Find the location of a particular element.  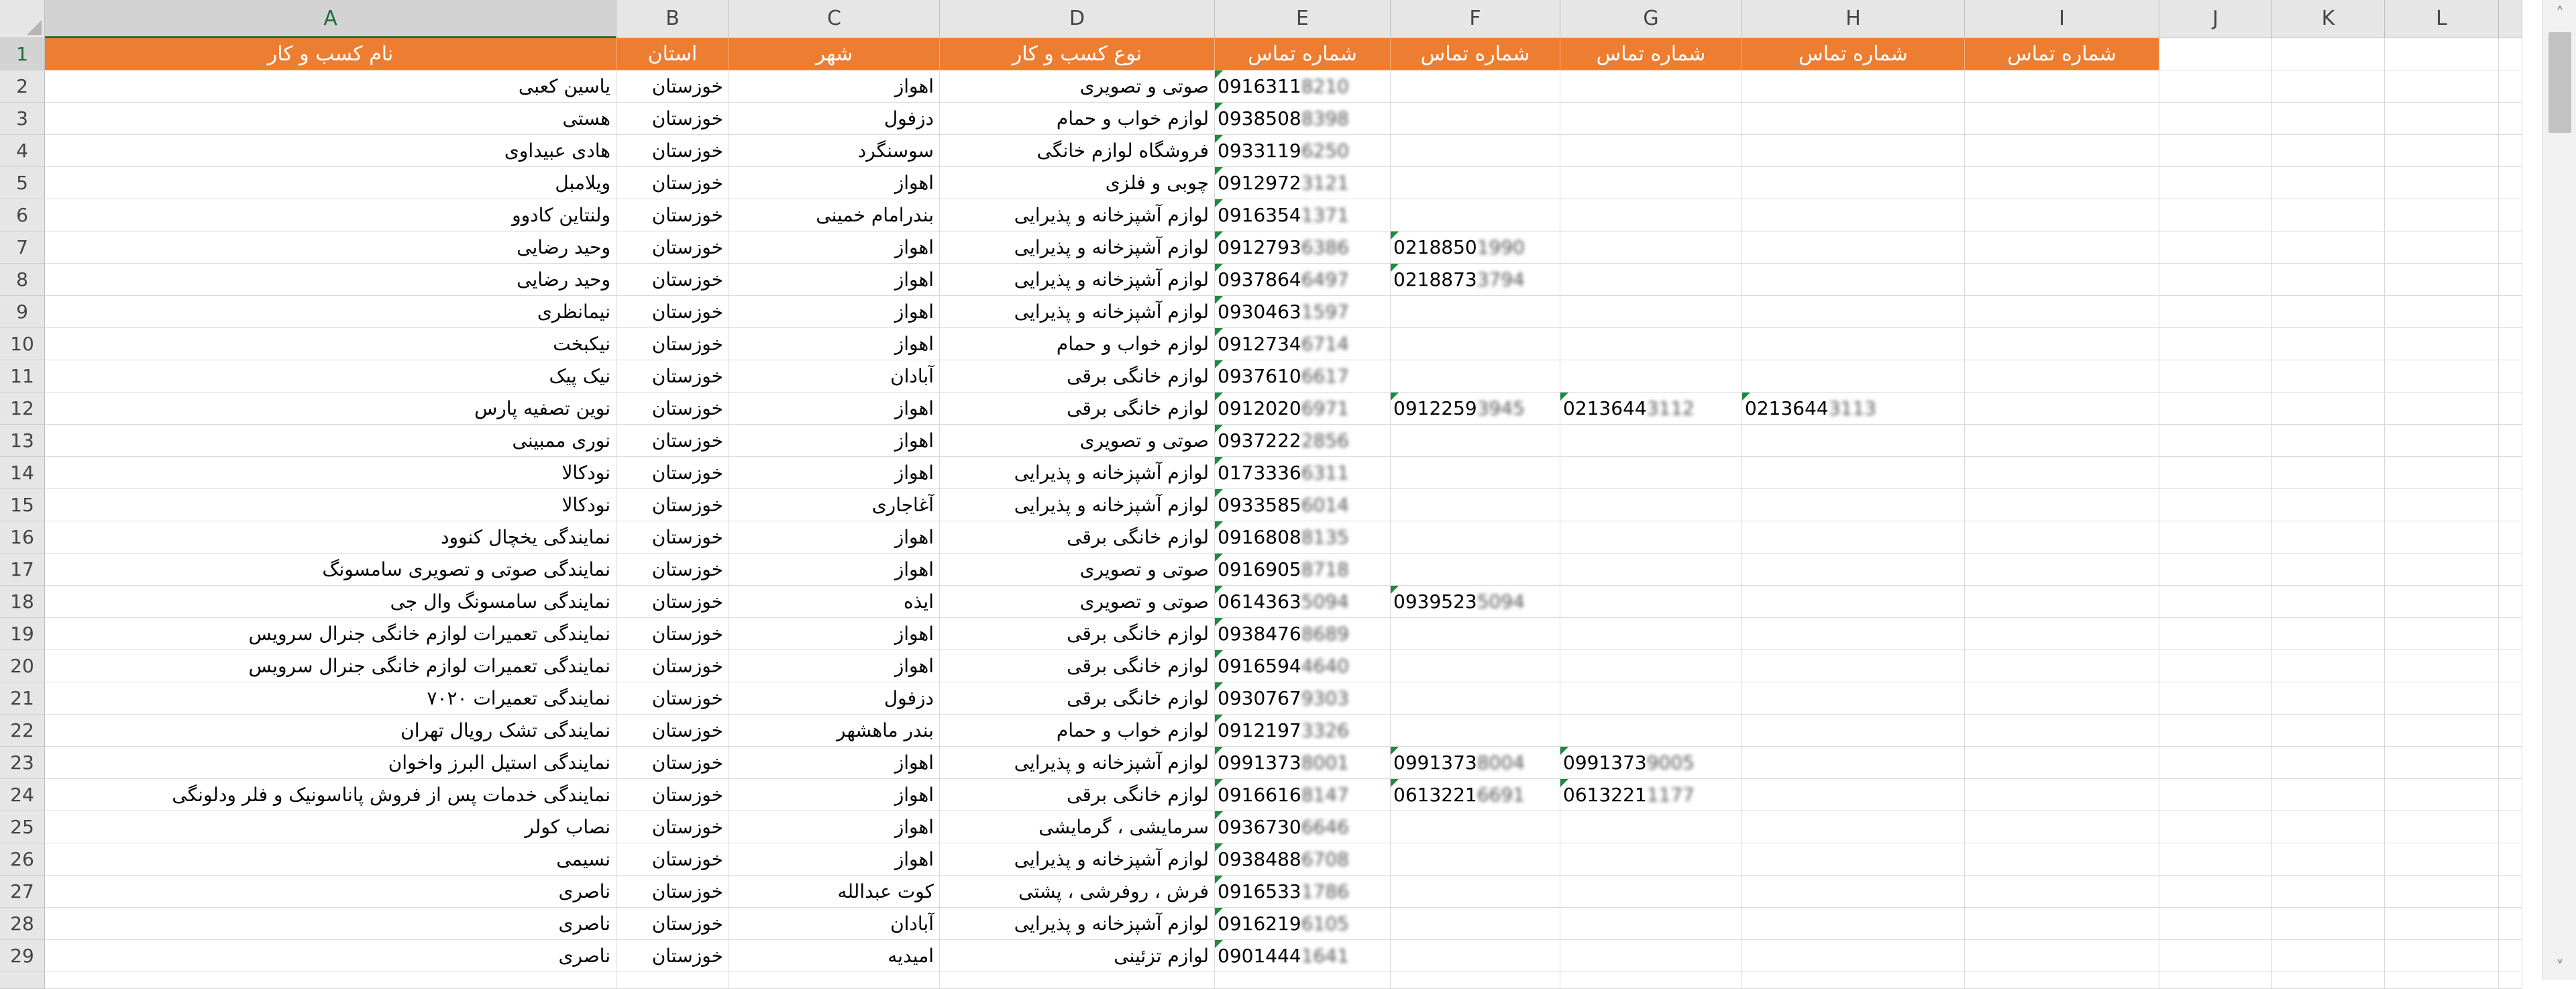

city-cell: دزفول is located at coordinates (834, 698).